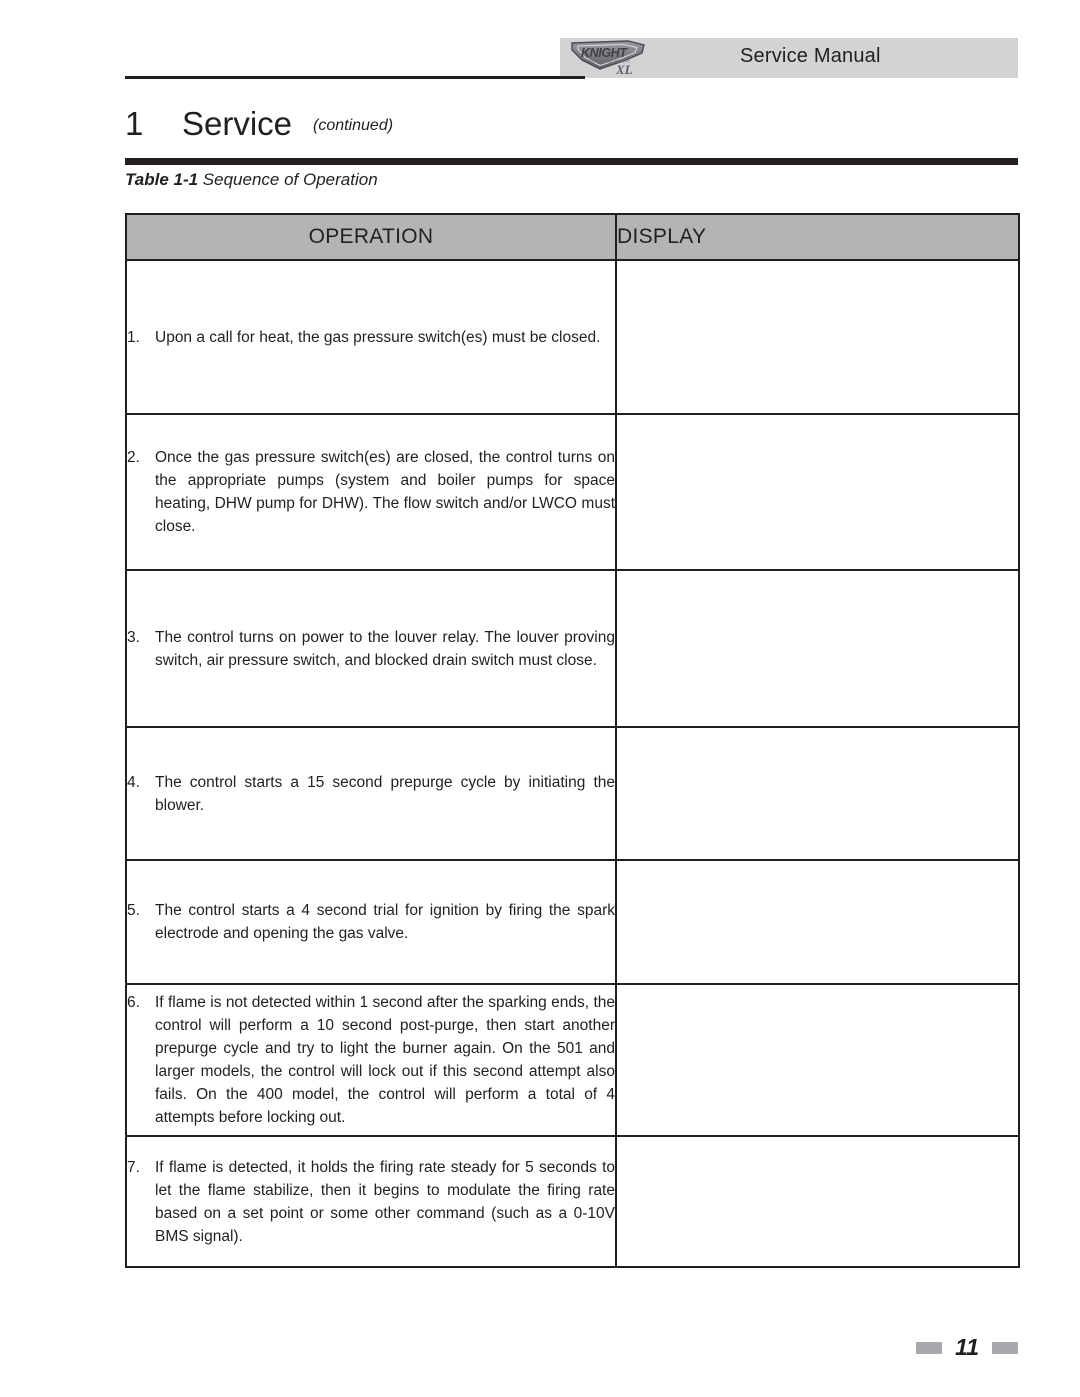 Image resolution: width=1080 pixels, height=1397 pixels. Describe the element at coordinates (540, 1356) in the screenshot. I see `page-footer: 11` at that location.